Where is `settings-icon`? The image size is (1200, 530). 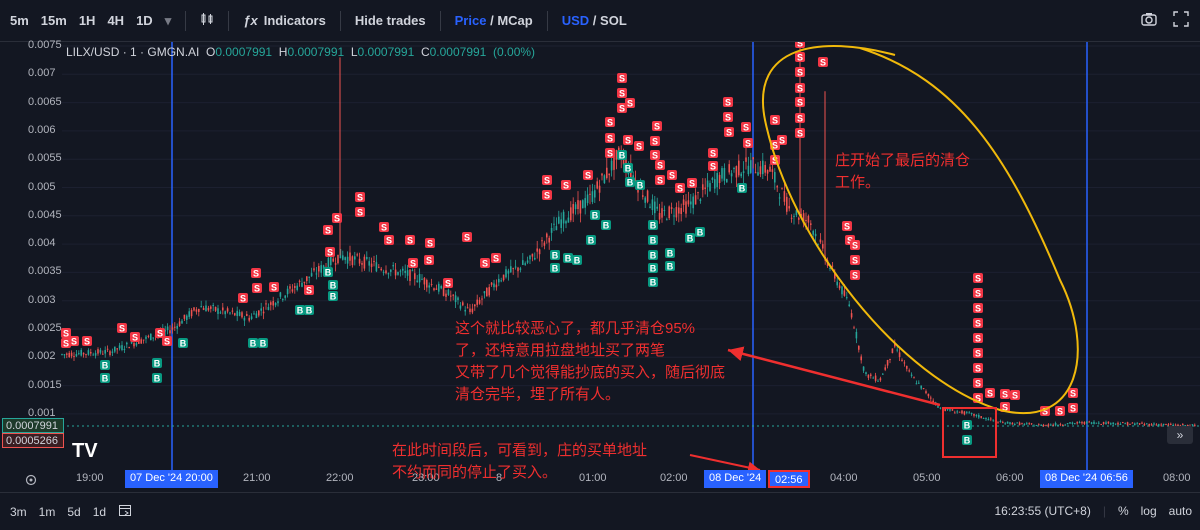 settings-icon is located at coordinates (31, 482).